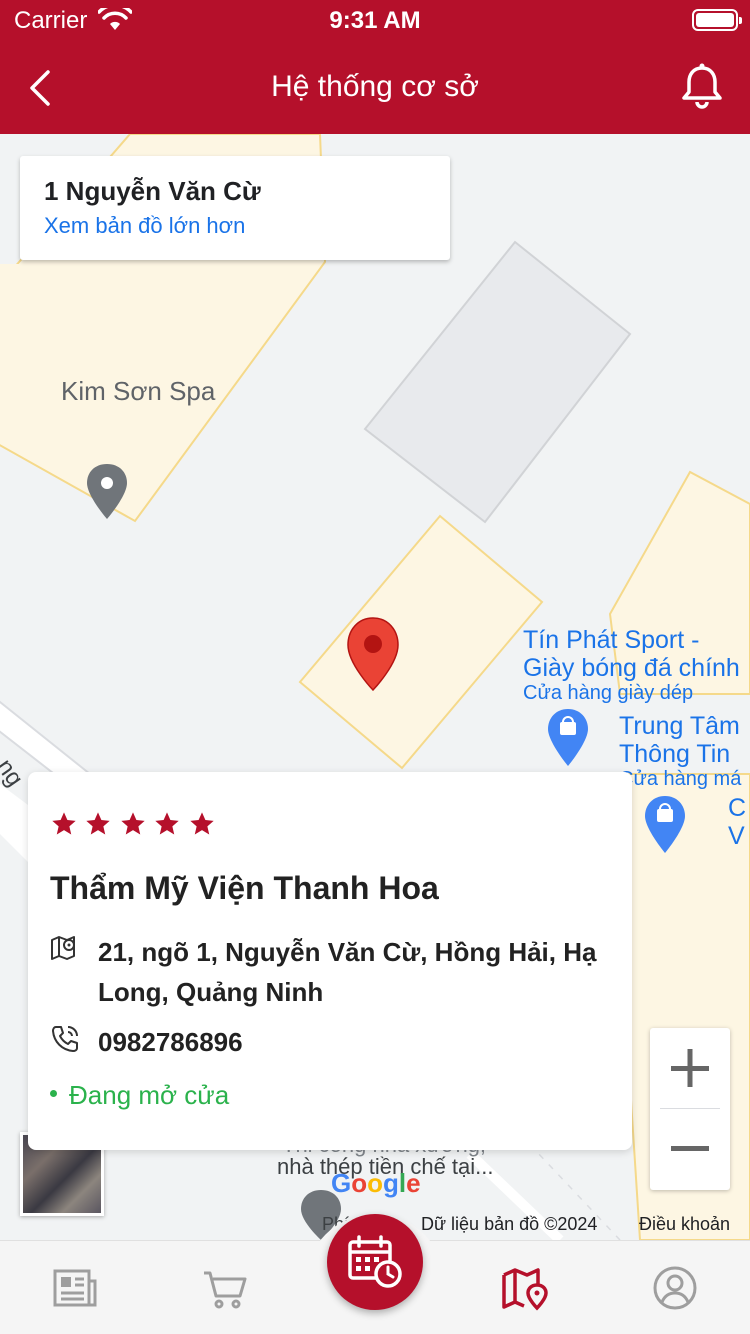  Describe the element at coordinates (235, 226) in the screenshot. I see `view-larger-map-link: Xem bản đồ lớn hơn` at that location.